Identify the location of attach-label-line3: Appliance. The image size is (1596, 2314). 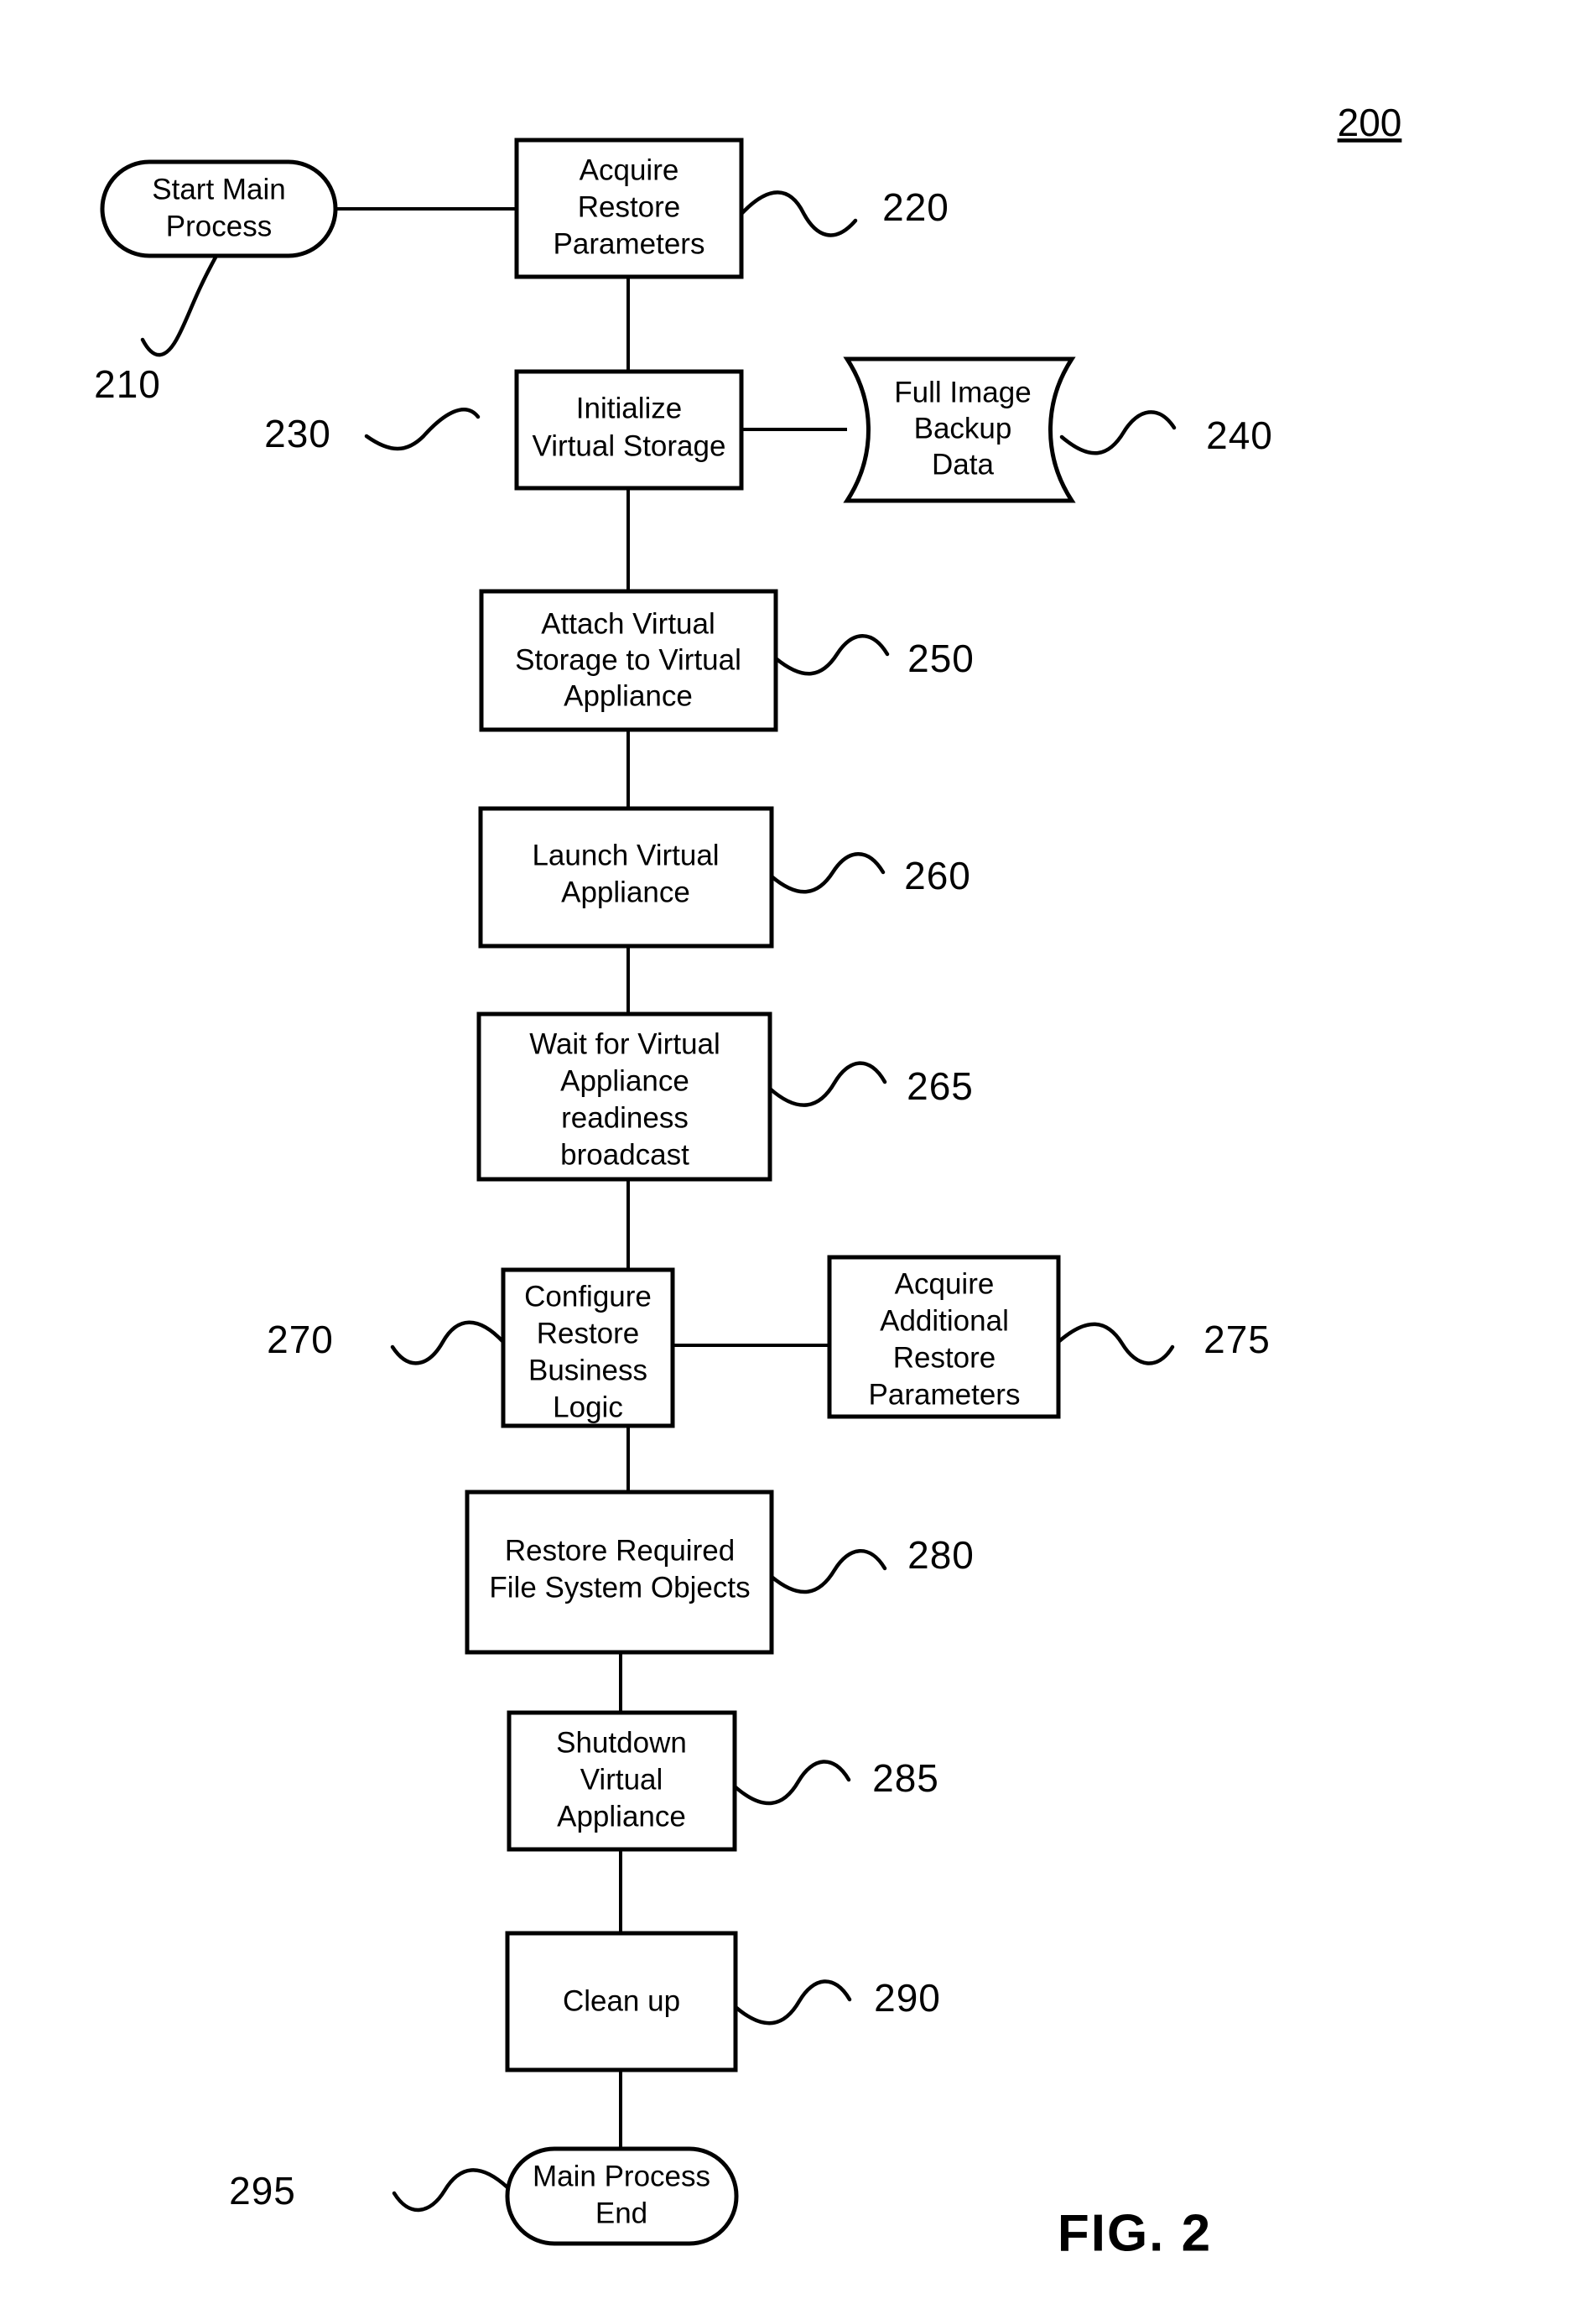
(628, 695).